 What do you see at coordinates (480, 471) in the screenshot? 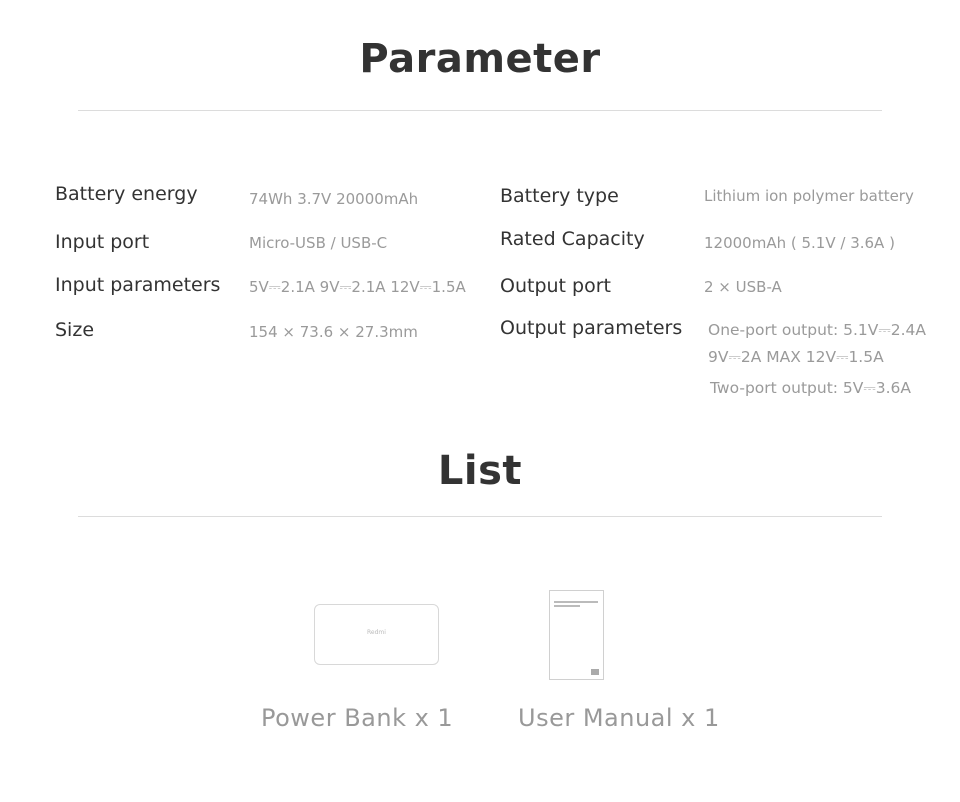
I see `list-heading: List` at bounding box center [480, 471].